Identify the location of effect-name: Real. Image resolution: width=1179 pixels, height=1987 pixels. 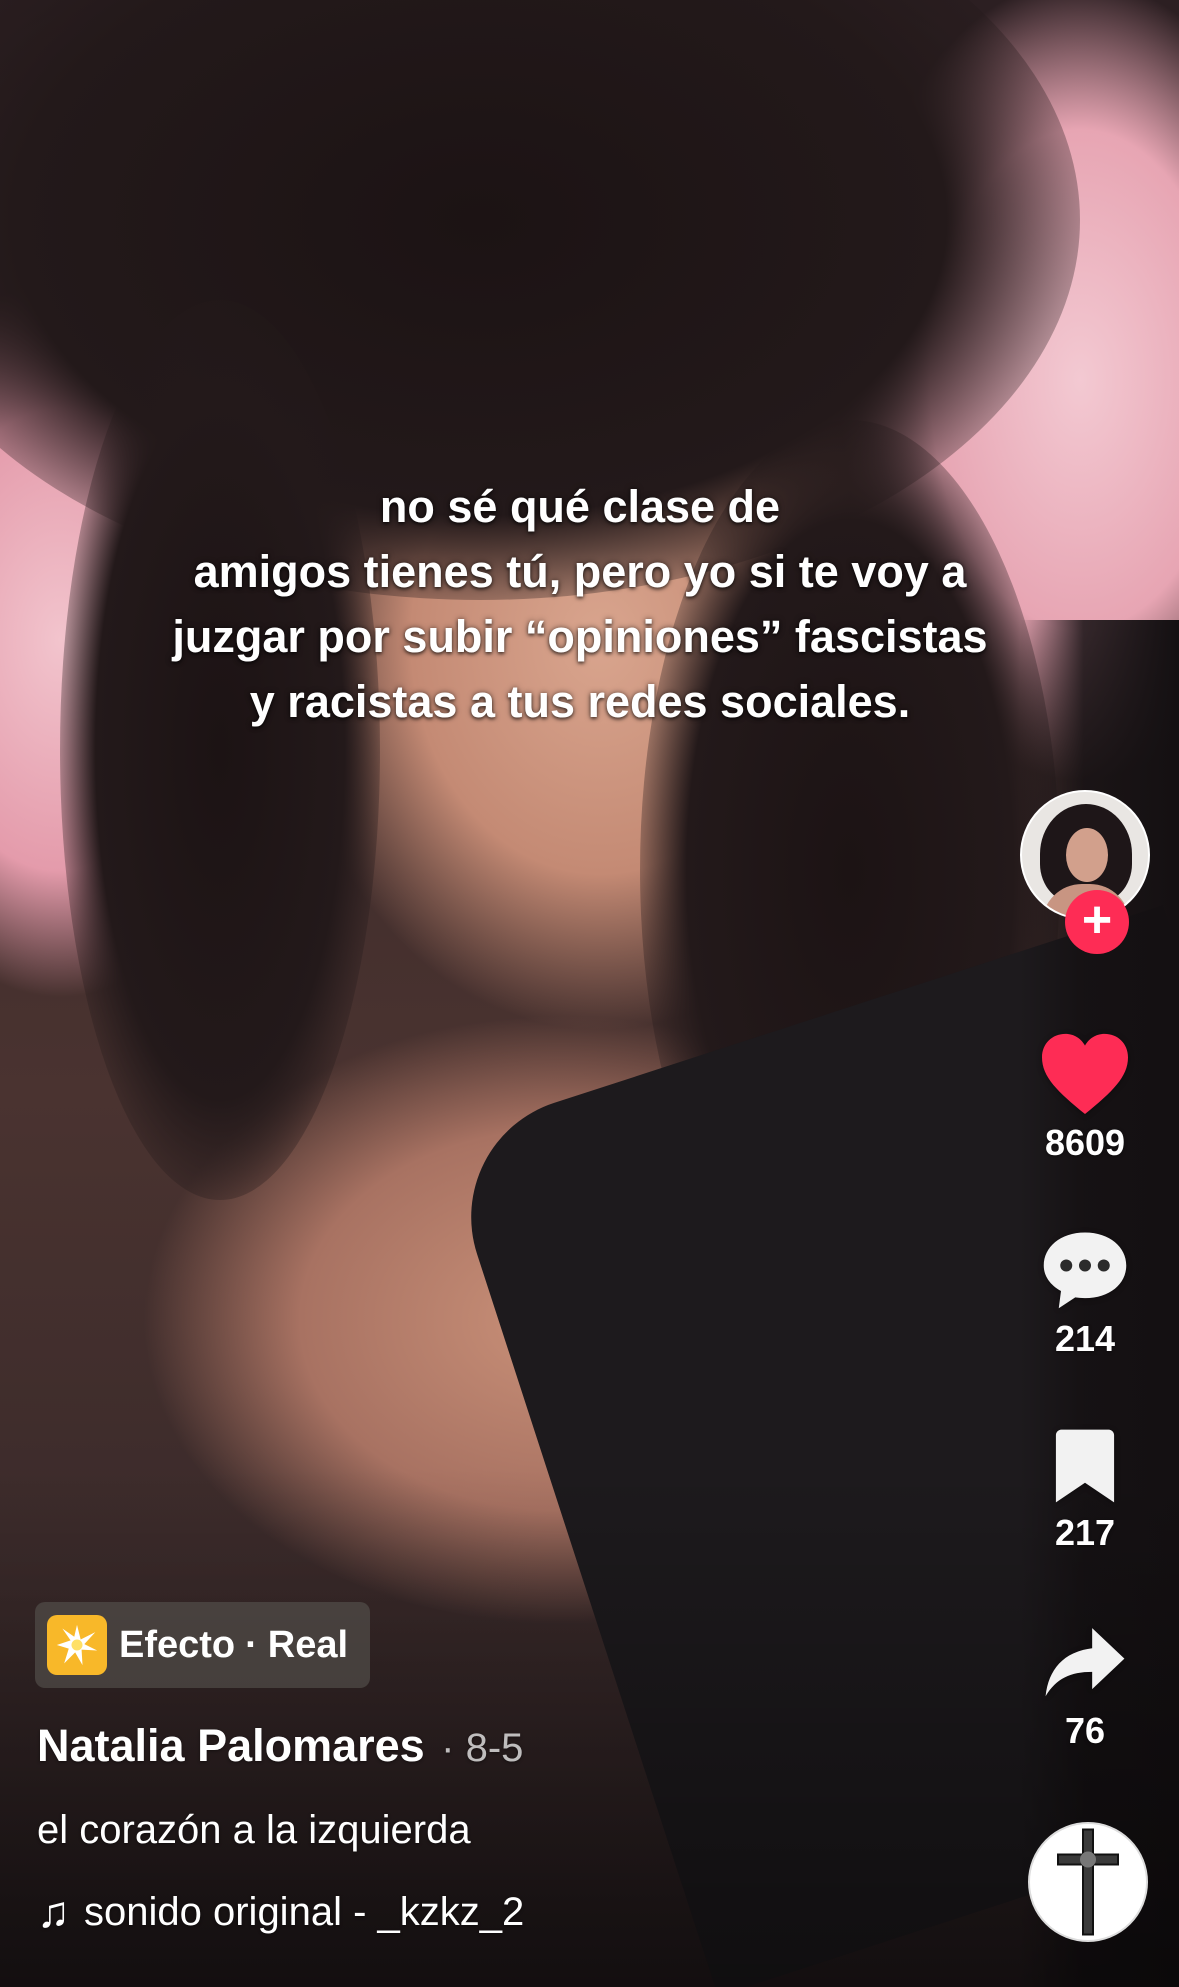
(308, 1644).